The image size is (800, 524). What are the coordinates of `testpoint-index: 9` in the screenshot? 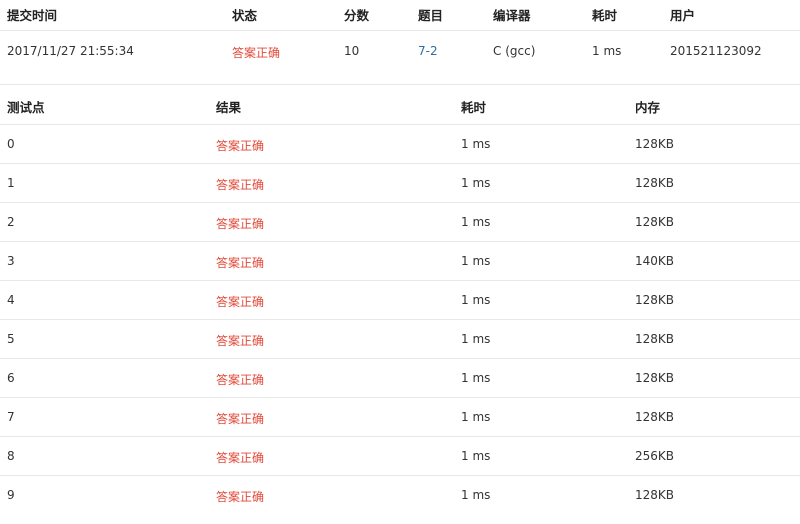 It's located at (11, 495).